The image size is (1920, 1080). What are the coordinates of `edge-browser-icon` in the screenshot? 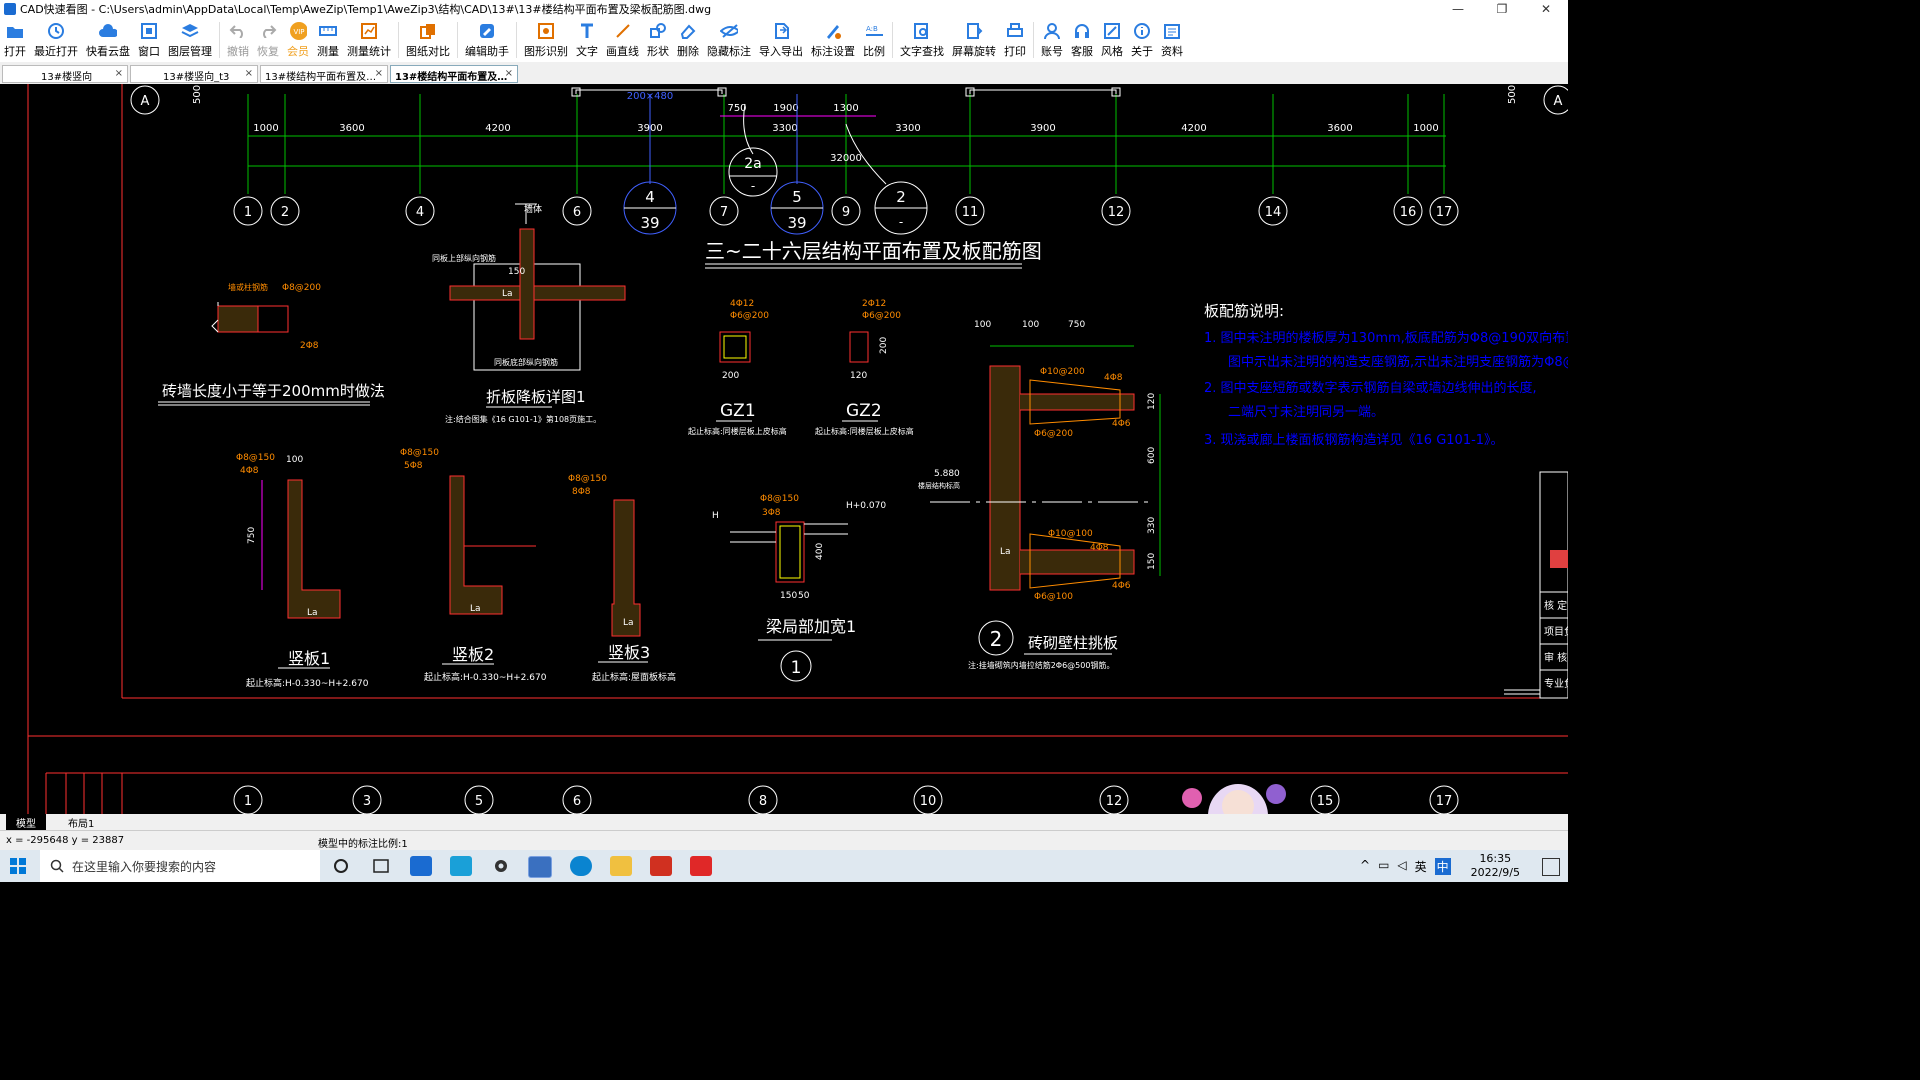 It's located at (581, 866).